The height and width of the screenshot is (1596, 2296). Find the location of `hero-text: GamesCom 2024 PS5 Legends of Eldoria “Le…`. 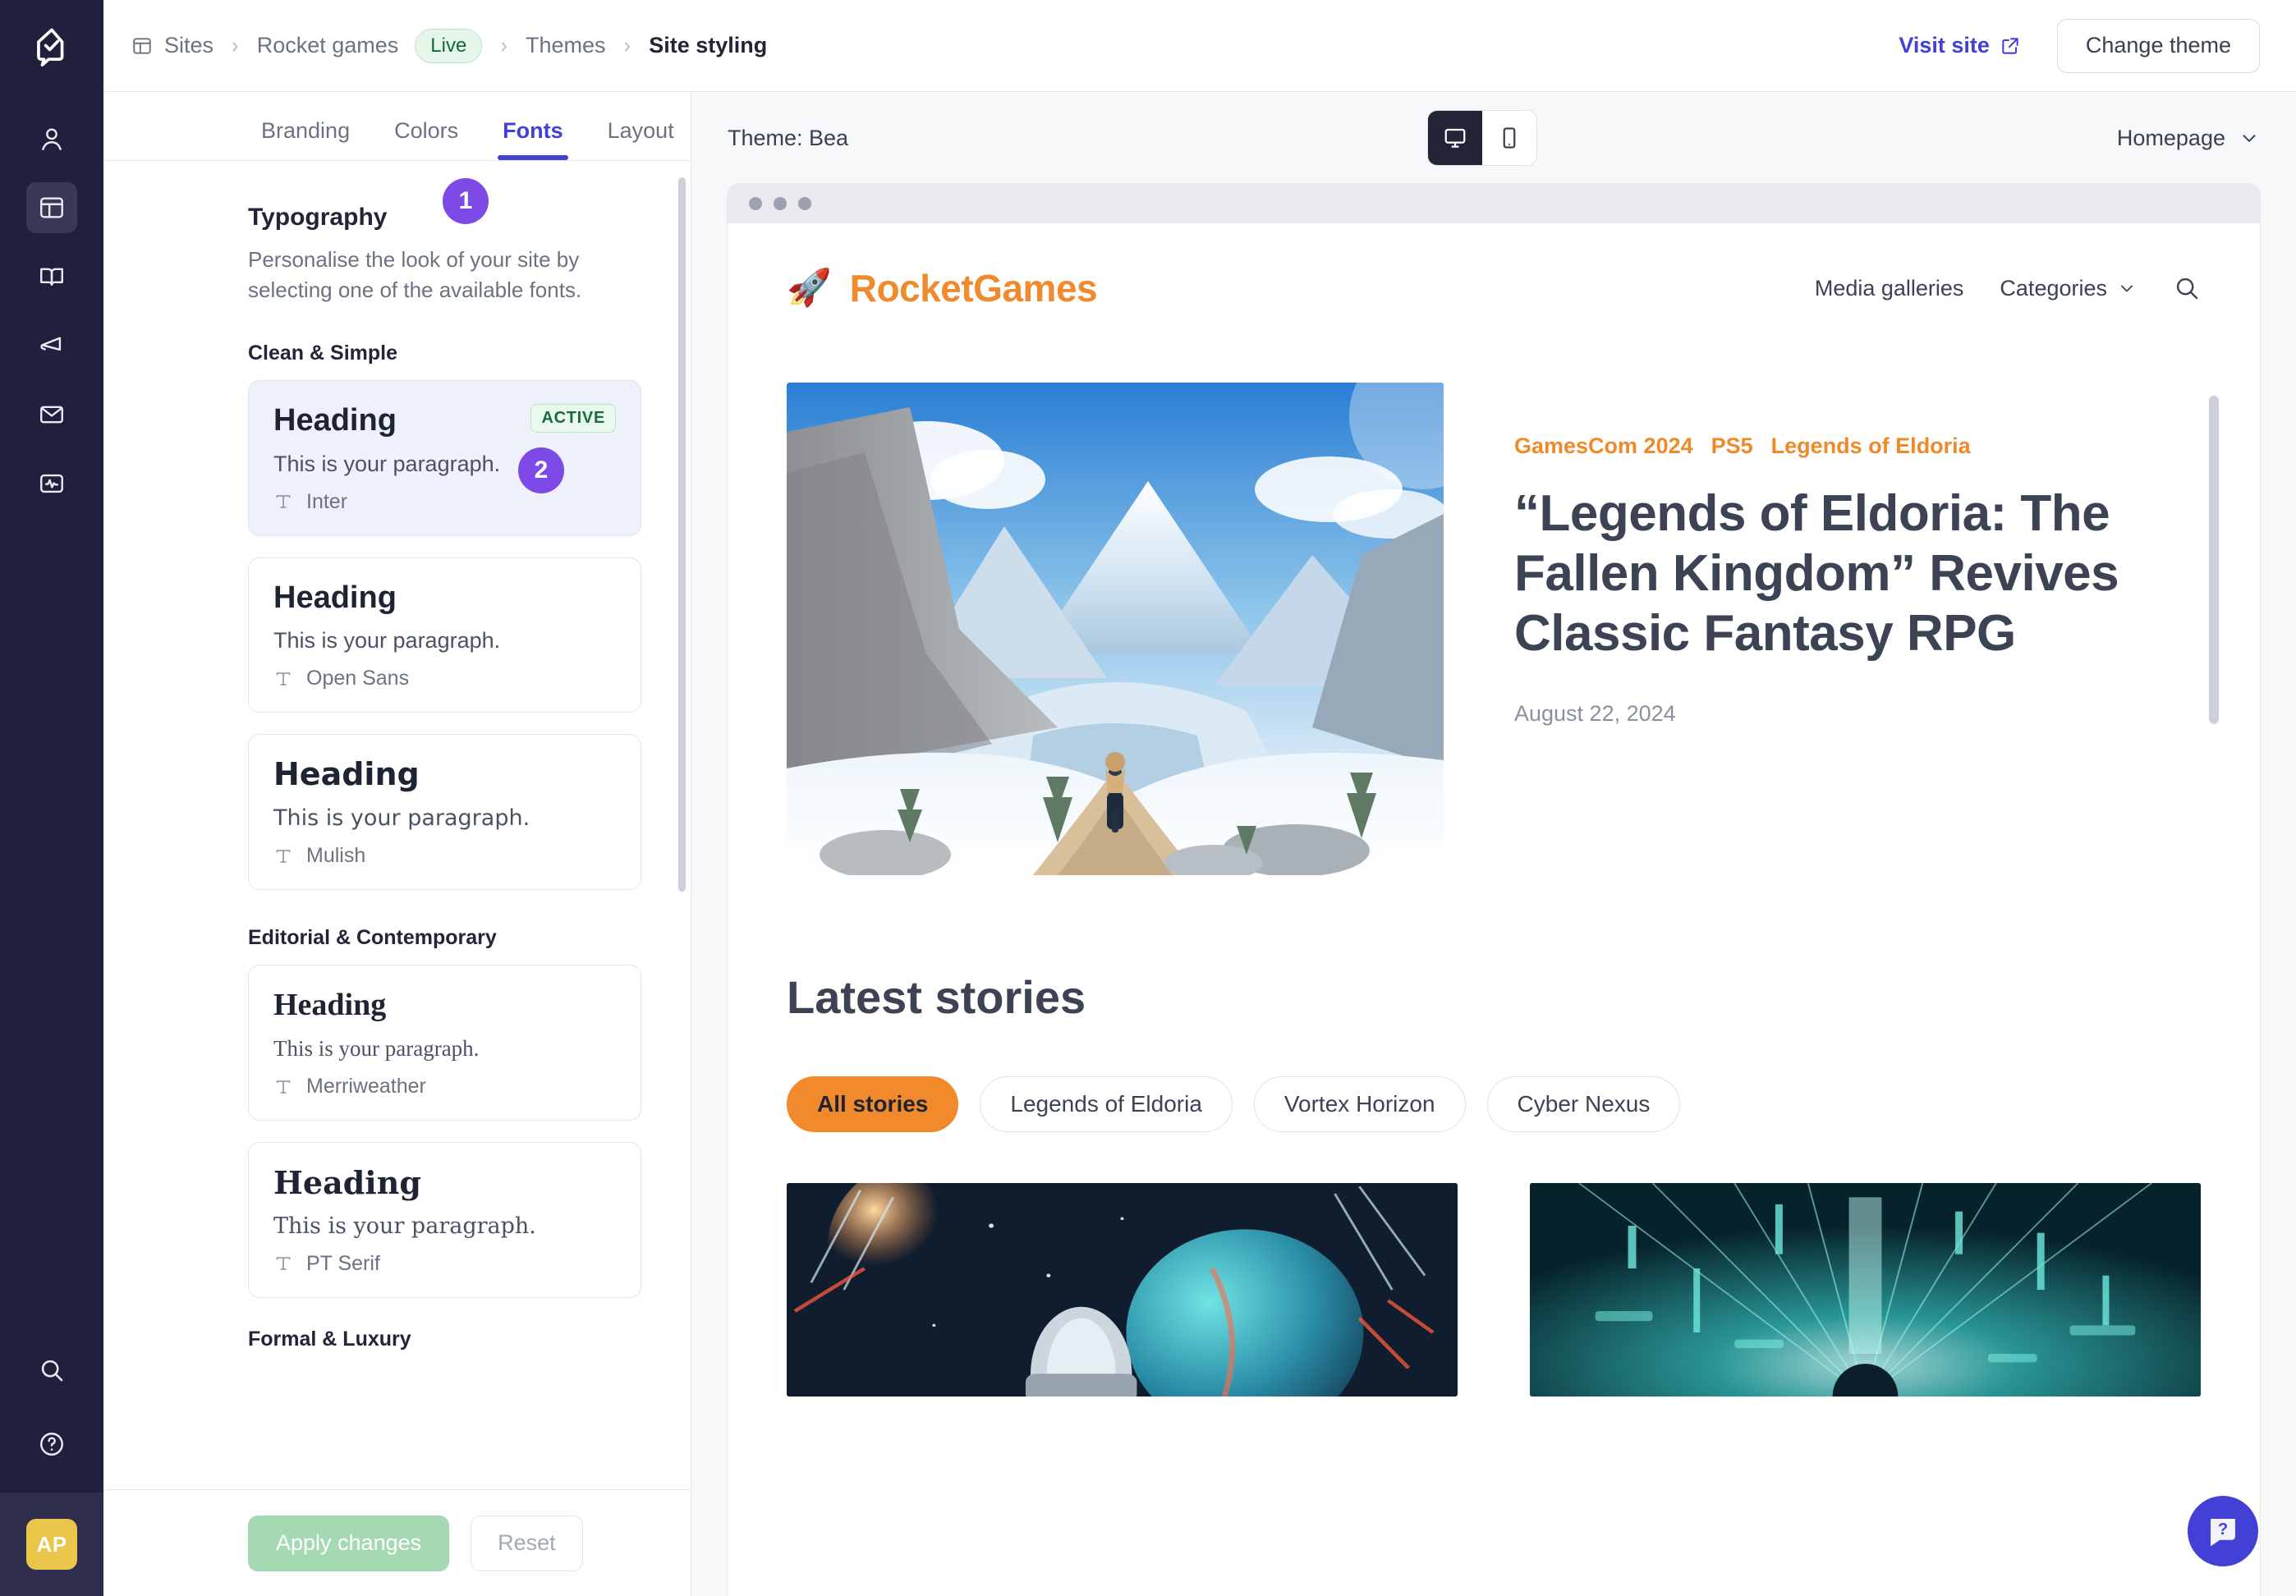

hero-text: GamesCom 2024 PS5 Legends of Eldoria “Le… is located at coordinates (1858, 555).